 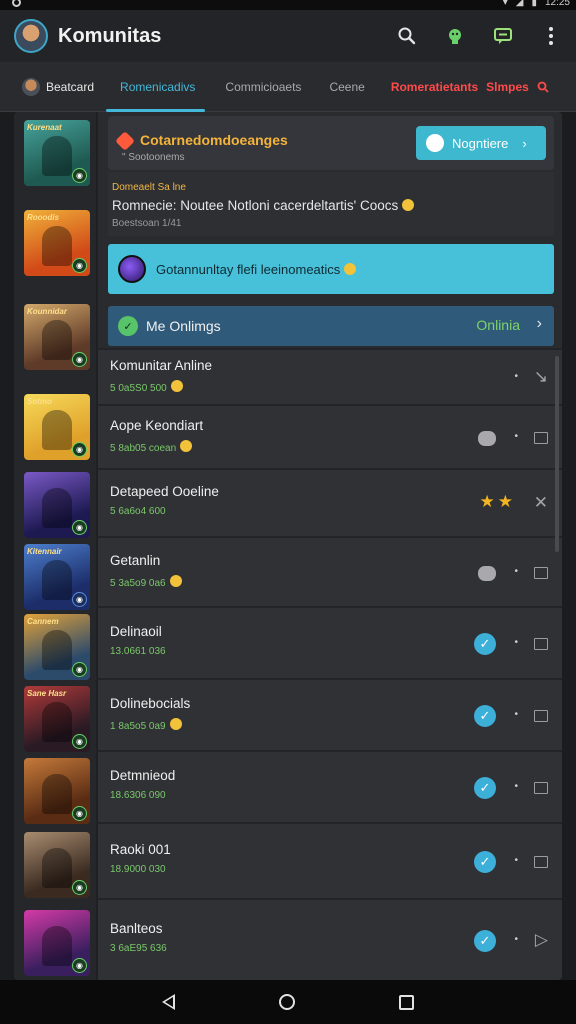 I want to click on community-row: Delinaoil 13.0661 036 ✓ •, so click(x=330, y=642).